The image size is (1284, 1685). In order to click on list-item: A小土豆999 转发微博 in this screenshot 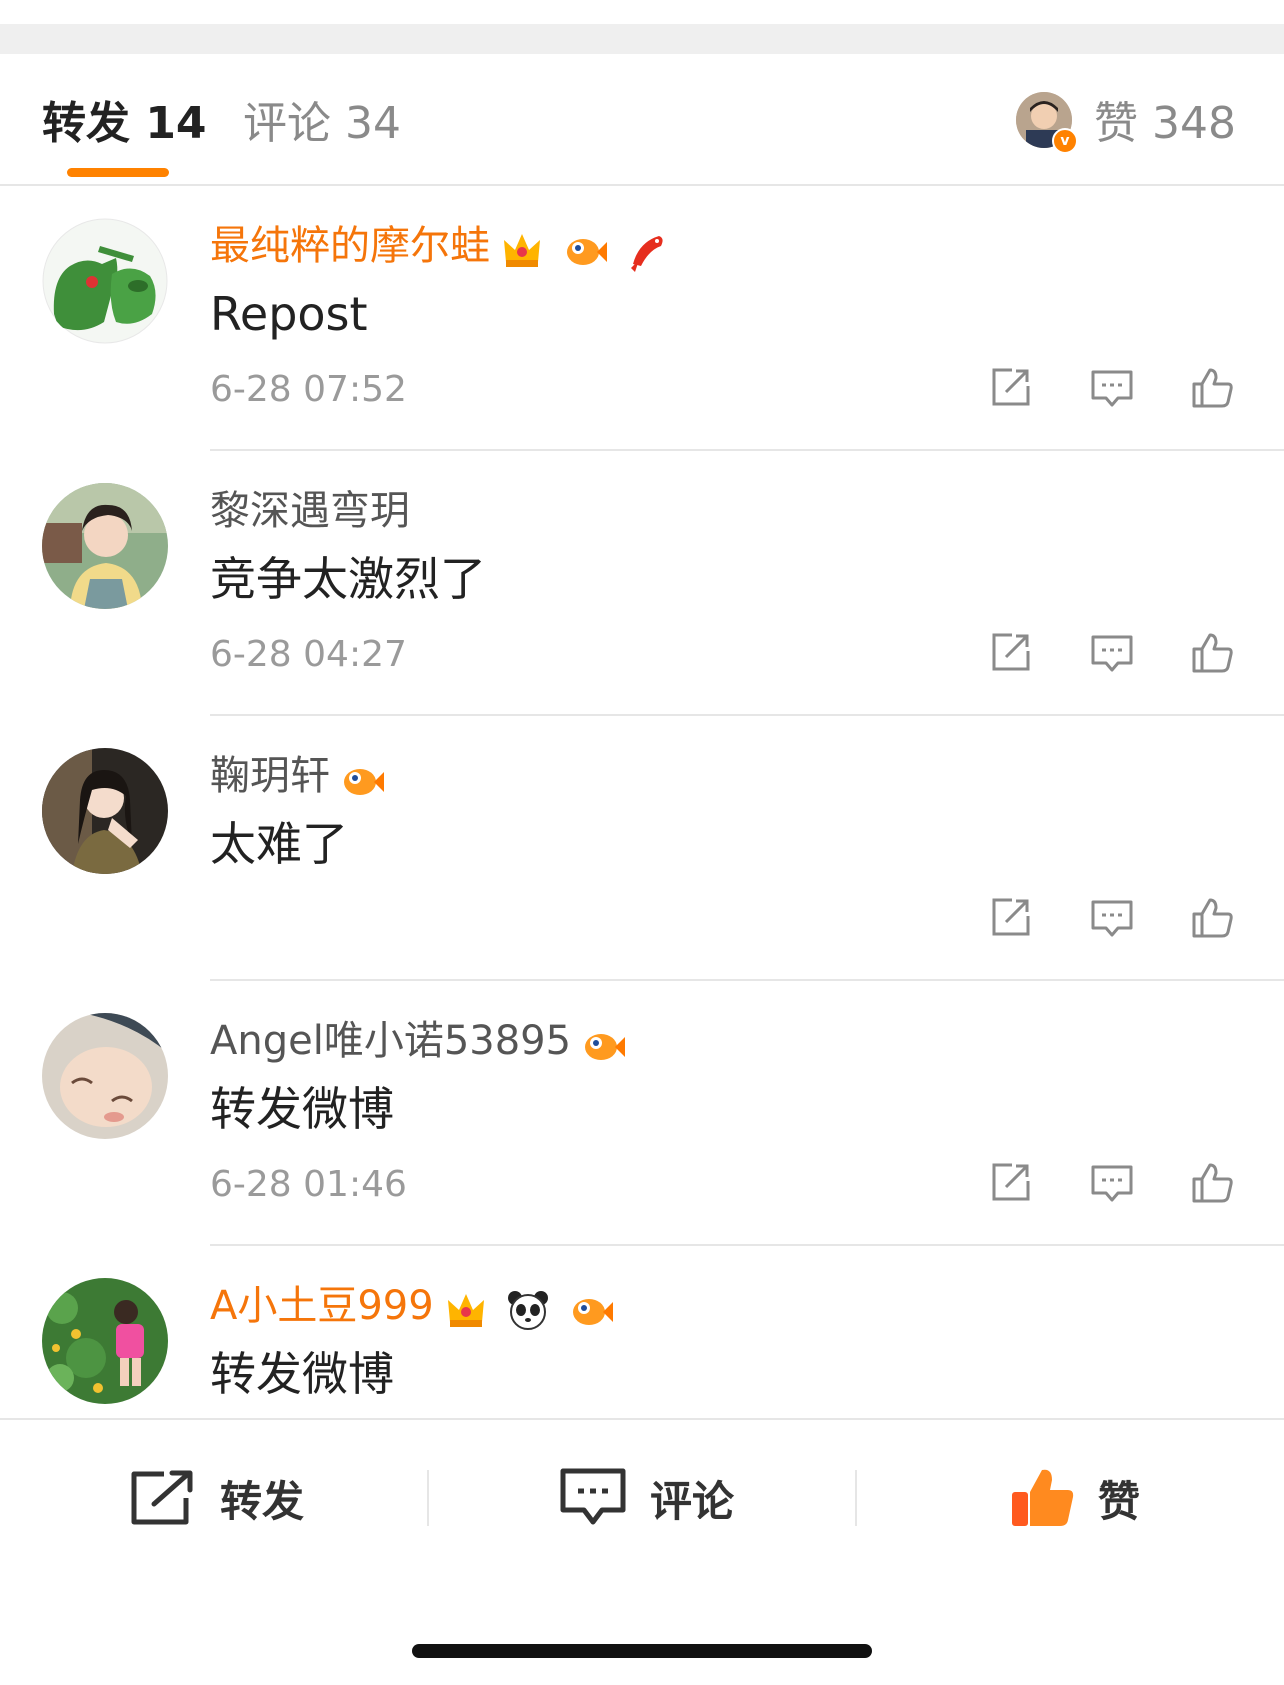, I will do `click(642, 1332)`.